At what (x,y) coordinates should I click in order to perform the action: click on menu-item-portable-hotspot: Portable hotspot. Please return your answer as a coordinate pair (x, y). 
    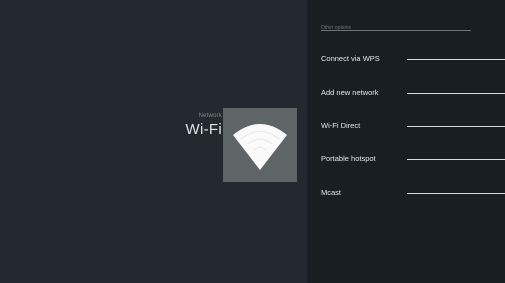
    Looking at the image, I should click on (413, 159).